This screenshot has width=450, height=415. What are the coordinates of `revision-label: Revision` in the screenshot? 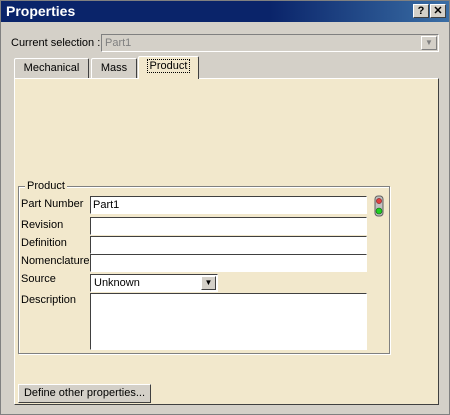 It's located at (42, 225).